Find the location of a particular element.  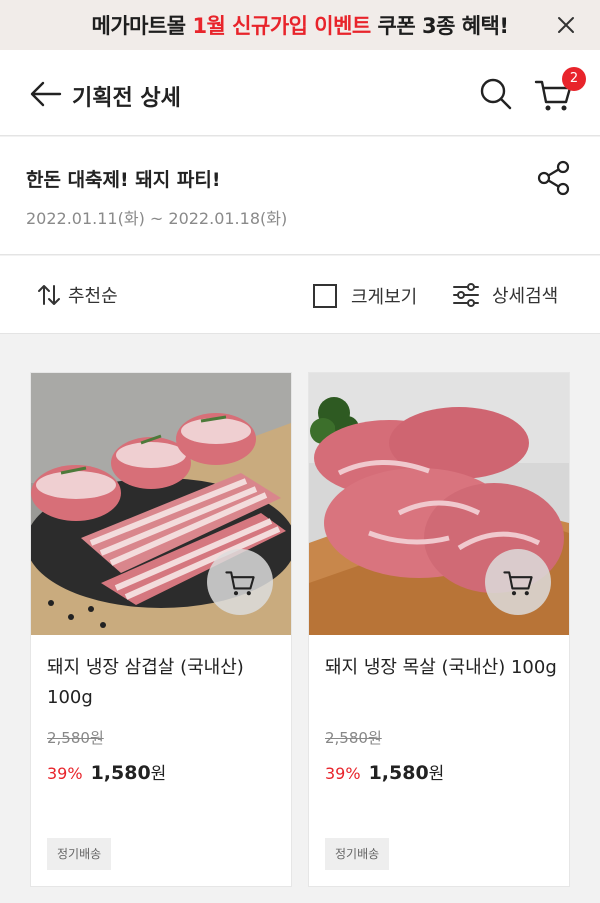

big-view-toggle: 크게보기 is located at coordinates (365, 296).